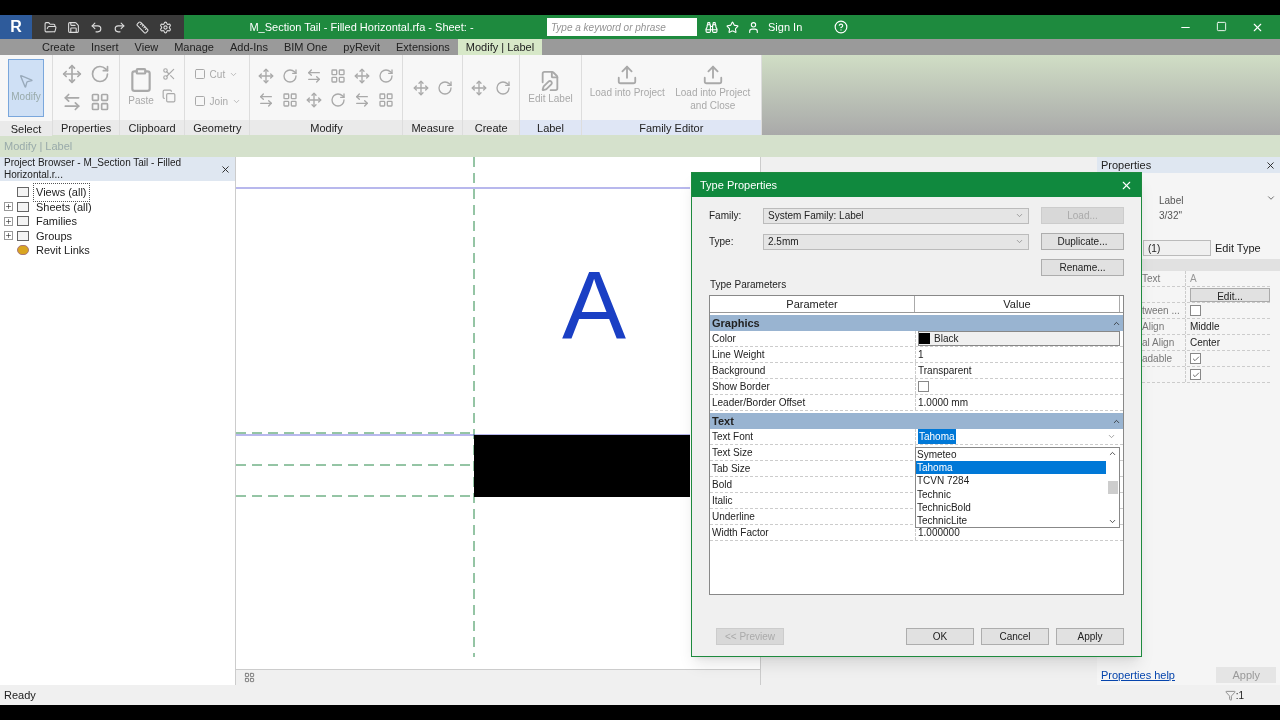 This screenshot has height=720, width=1280. Describe the element at coordinates (1011, 455) in the screenshot. I see `font-option: Symeteo` at that location.